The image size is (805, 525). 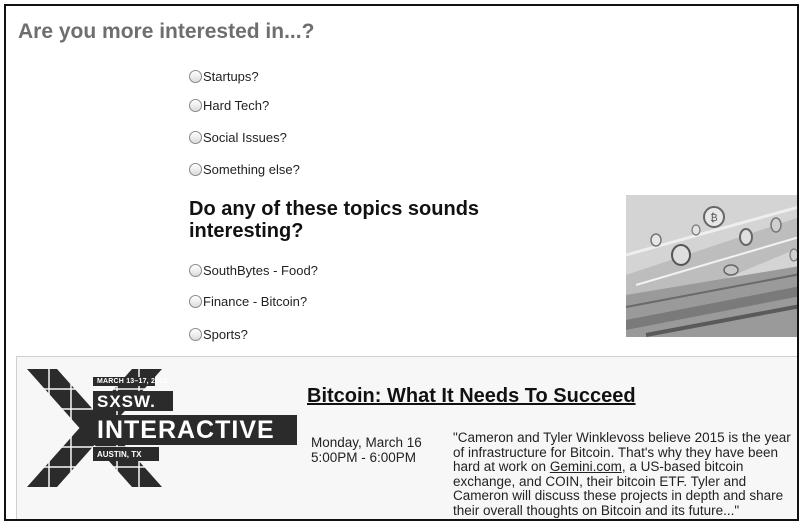 What do you see at coordinates (364, 457) in the screenshot?
I see `event-time: 5:00PM - 6:00PM` at bounding box center [364, 457].